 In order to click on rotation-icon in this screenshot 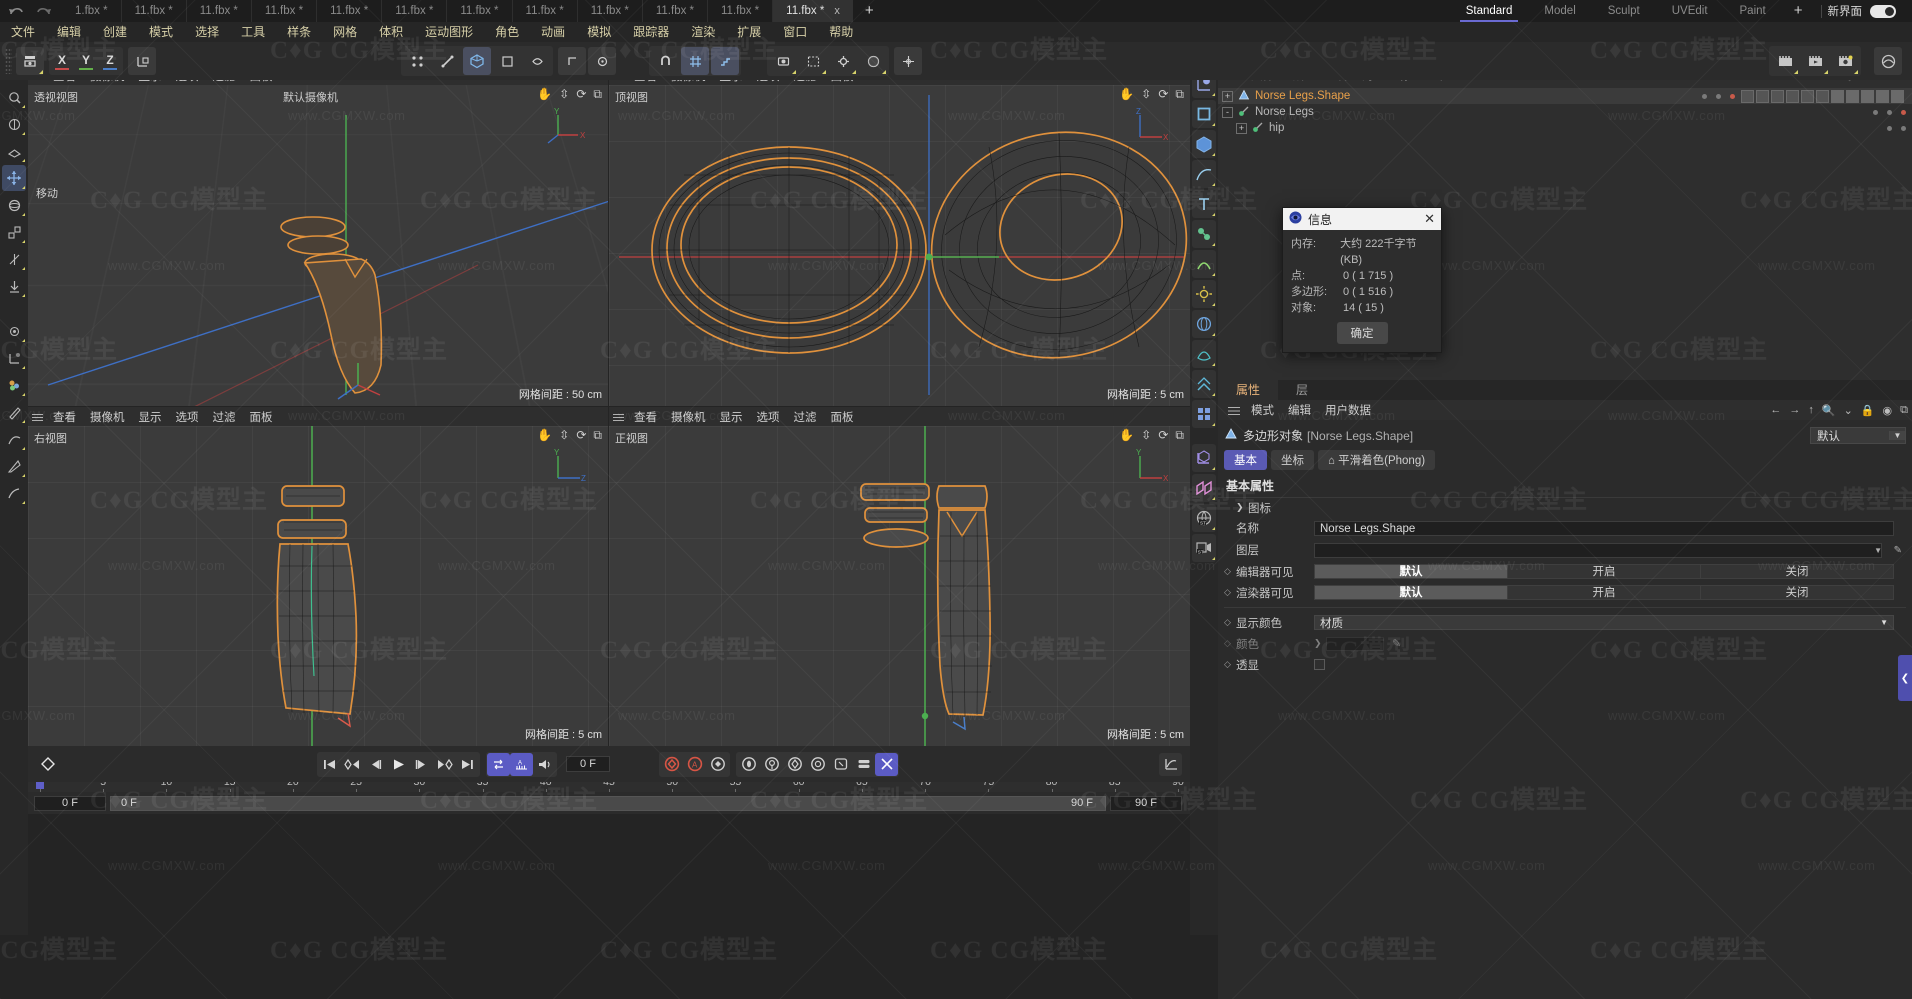, I will do `click(771, 764)`.